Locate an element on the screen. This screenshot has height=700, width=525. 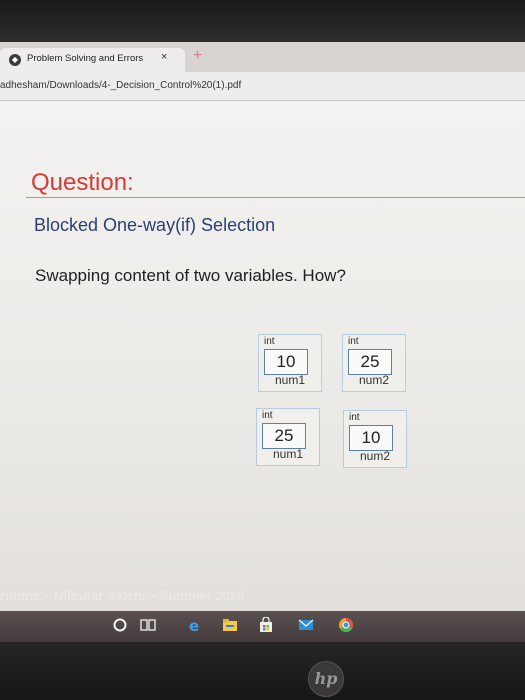
file-explorer-icon is located at coordinates (230, 625).